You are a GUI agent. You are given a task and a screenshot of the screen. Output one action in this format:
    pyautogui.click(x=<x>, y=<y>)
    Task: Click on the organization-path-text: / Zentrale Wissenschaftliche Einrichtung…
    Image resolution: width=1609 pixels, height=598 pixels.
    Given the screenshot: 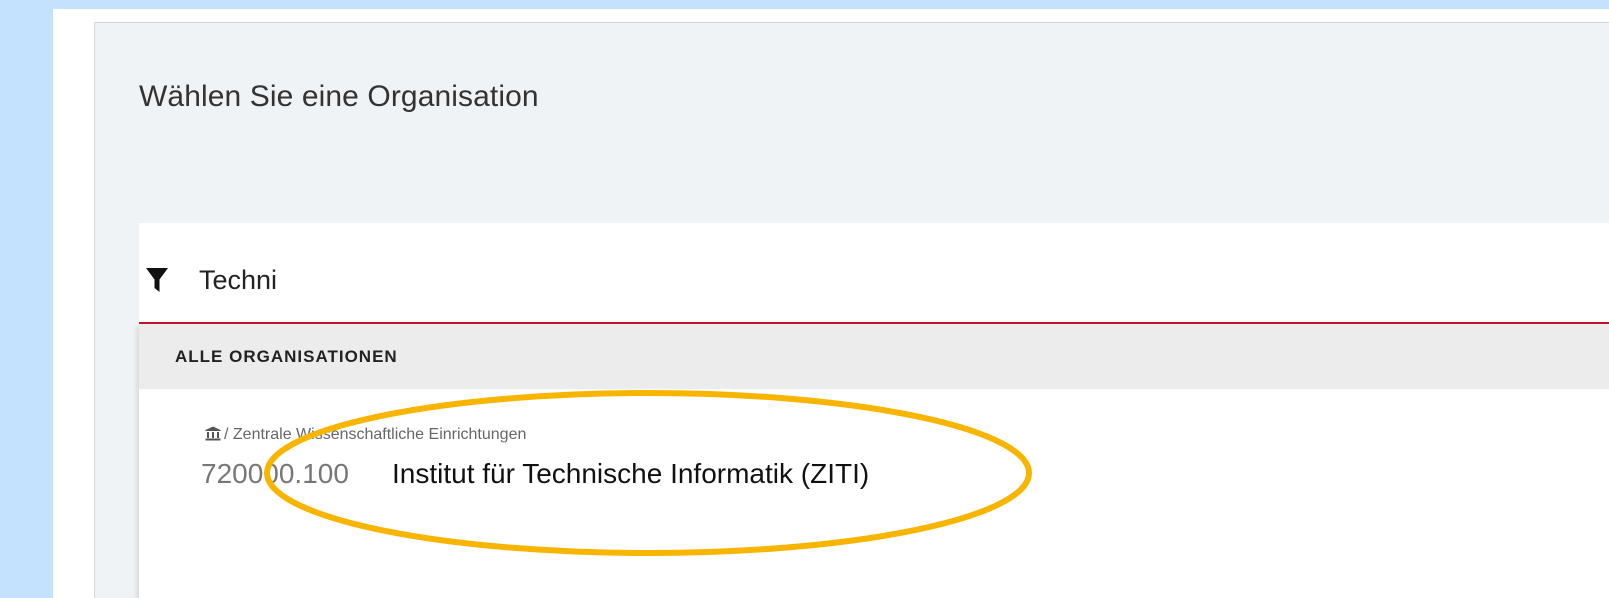 What is the action you would take?
    pyautogui.click(x=375, y=434)
    